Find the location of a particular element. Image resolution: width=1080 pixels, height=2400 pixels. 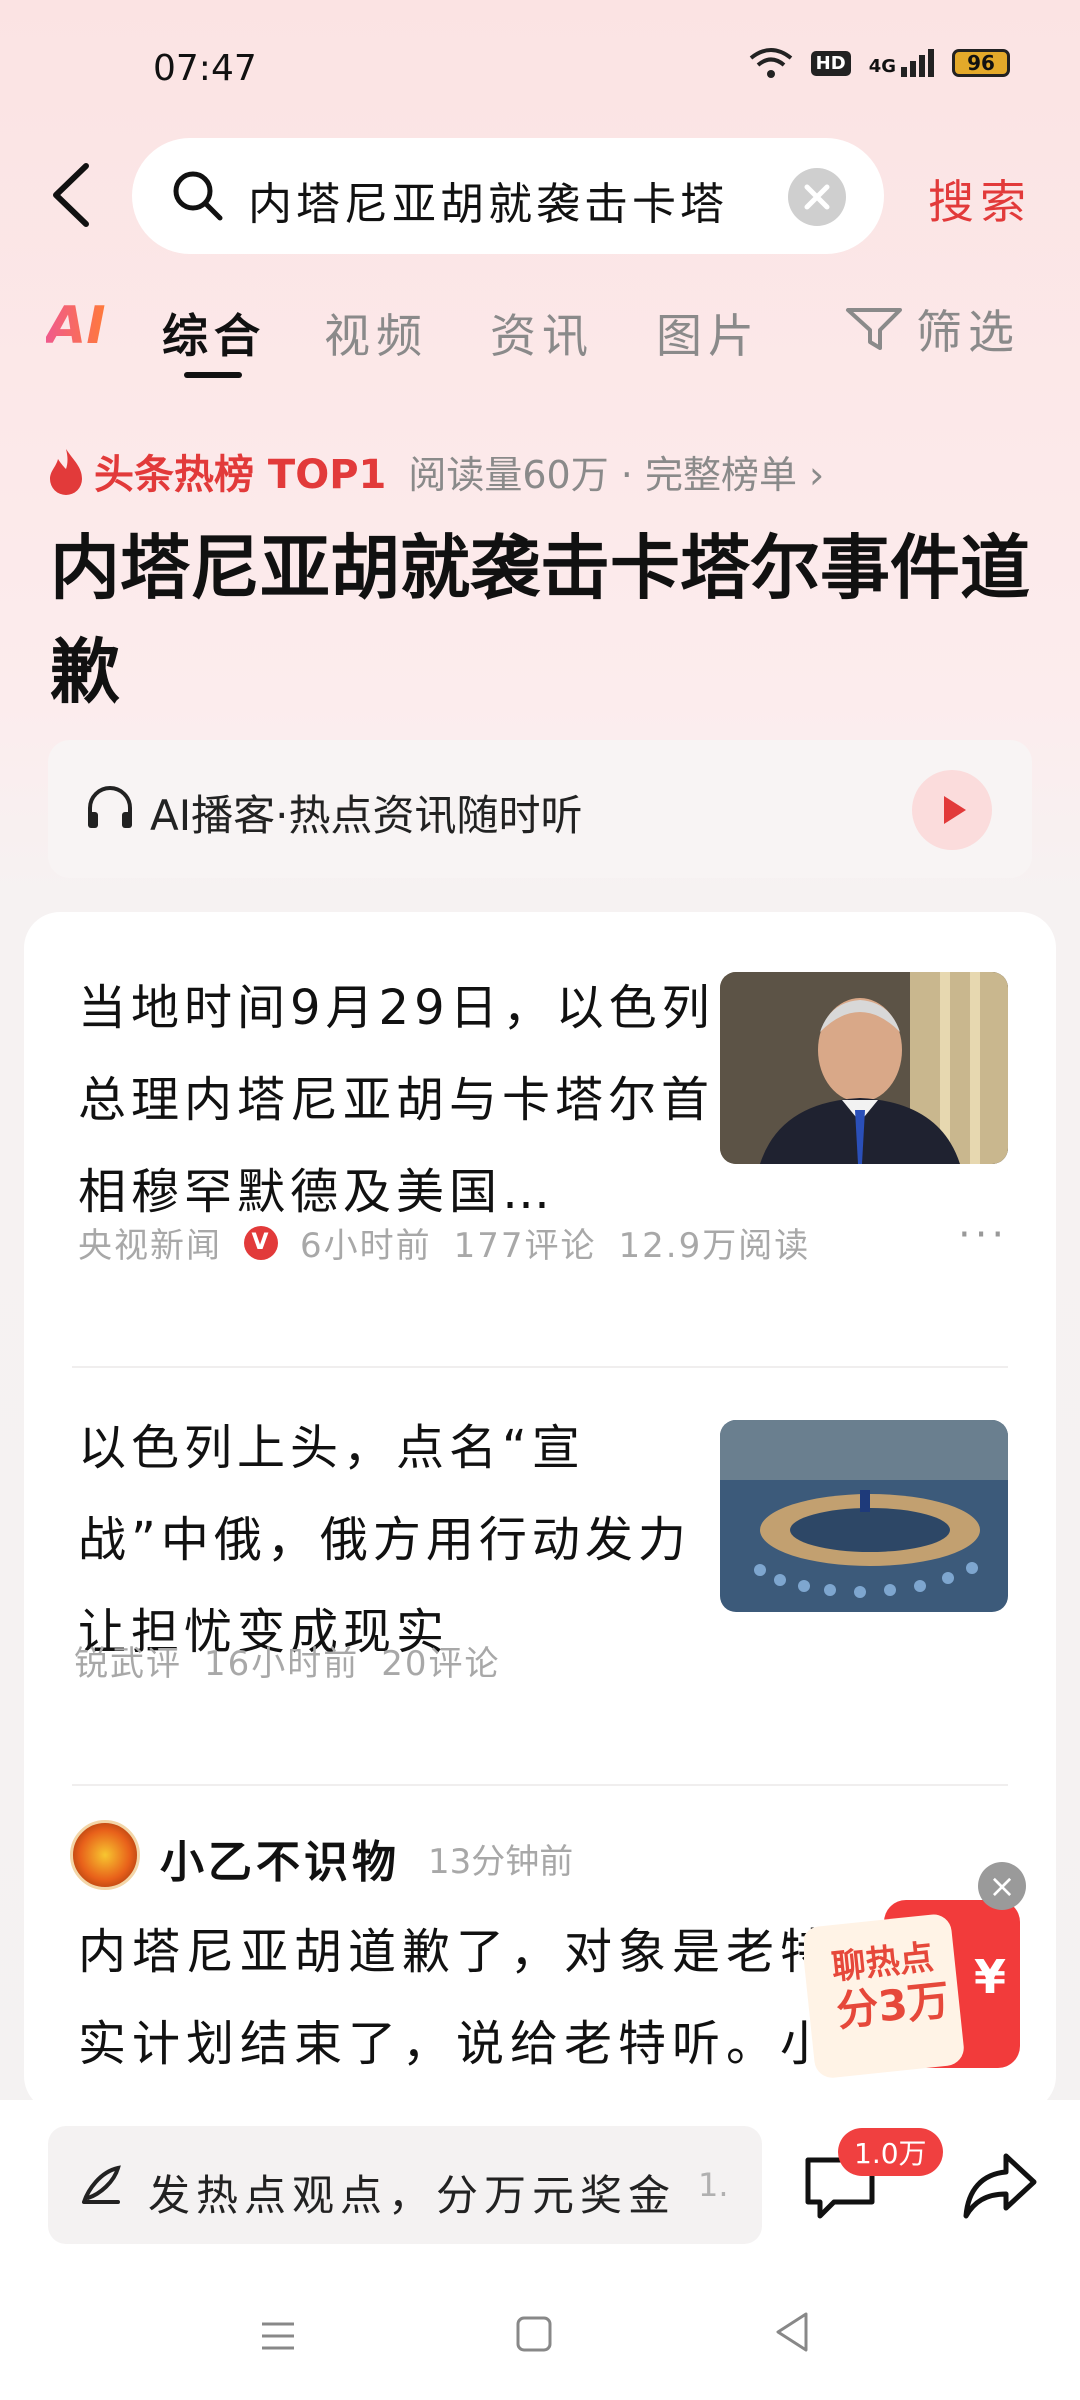

filter-label: 筛选 is located at coordinates (968, 332).